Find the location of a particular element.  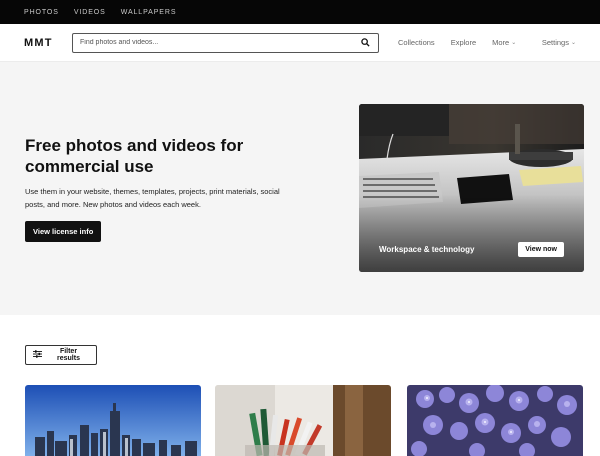

featured-collection-card: Workspace & technology View now is located at coordinates (471, 188).